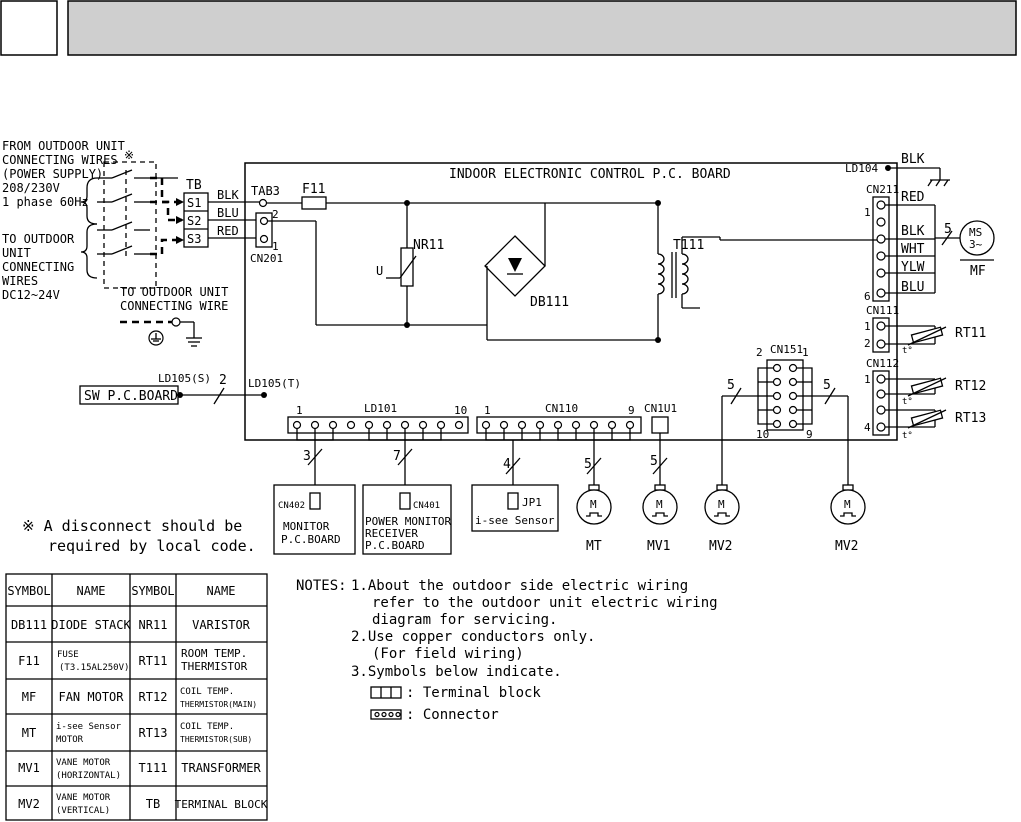 The height and width of the screenshot is (822, 1021). I want to click on motor-mv2-right-label: MV2, so click(846, 546).